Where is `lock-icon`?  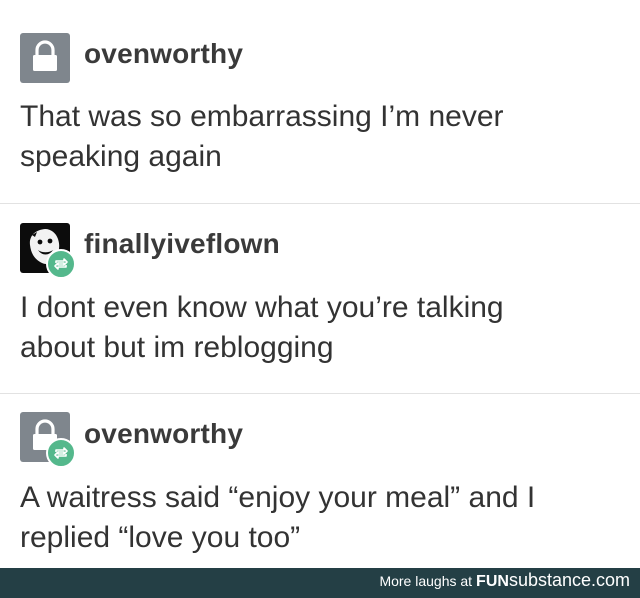
lock-icon is located at coordinates (45, 55).